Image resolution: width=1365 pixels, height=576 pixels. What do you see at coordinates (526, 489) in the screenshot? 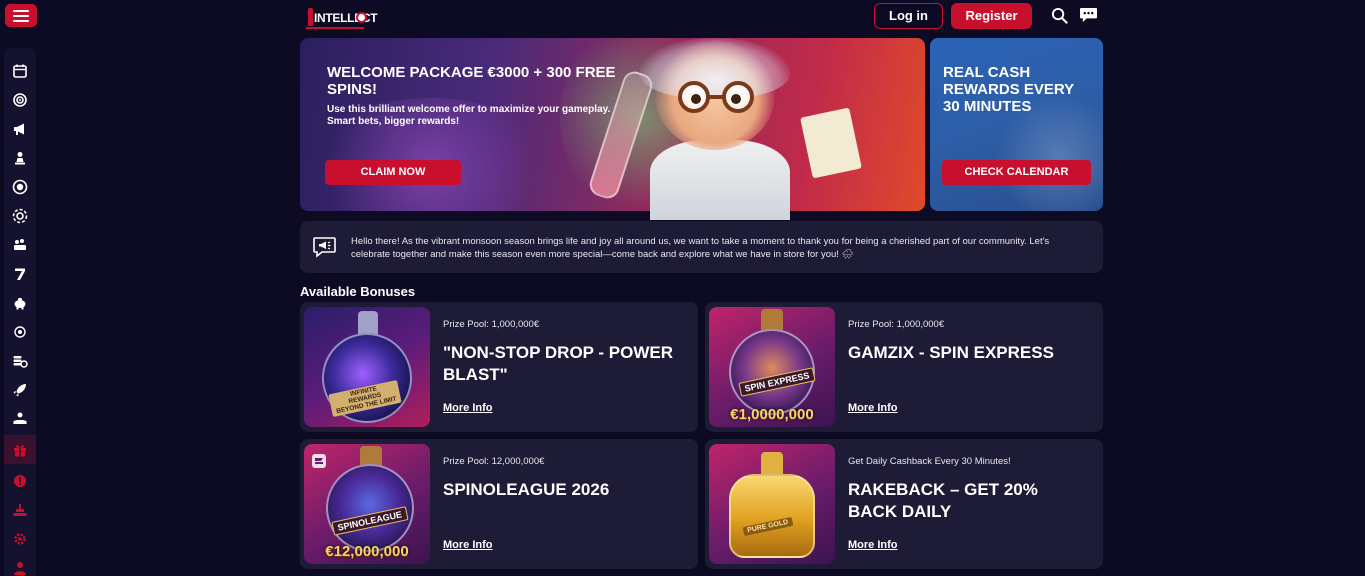
I see `bonus-title: SPINOLEAGUE 2026` at bounding box center [526, 489].